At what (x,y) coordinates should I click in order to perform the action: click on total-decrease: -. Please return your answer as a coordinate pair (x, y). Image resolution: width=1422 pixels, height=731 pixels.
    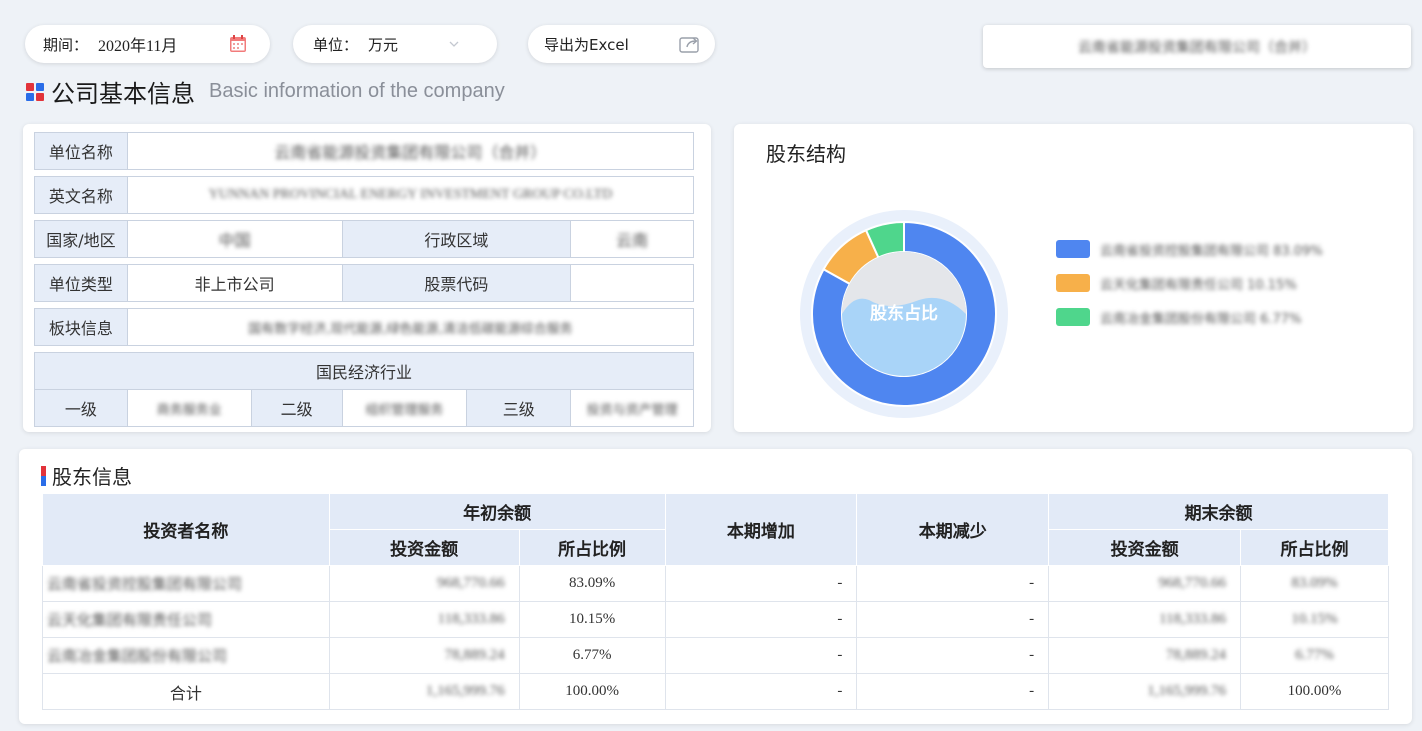
    Looking at the image, I should click on (953, 691).